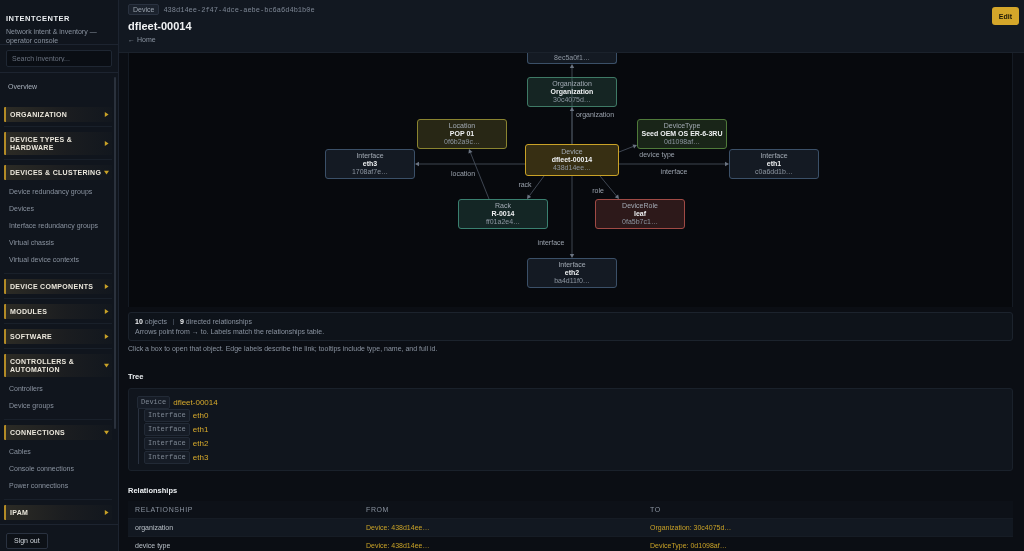 Image resolution: width=1024 pixels, height=551 pixels. Describe the element at coordinates (200, 457) in the screenshot. I see `tree-link: eth3` at that location.